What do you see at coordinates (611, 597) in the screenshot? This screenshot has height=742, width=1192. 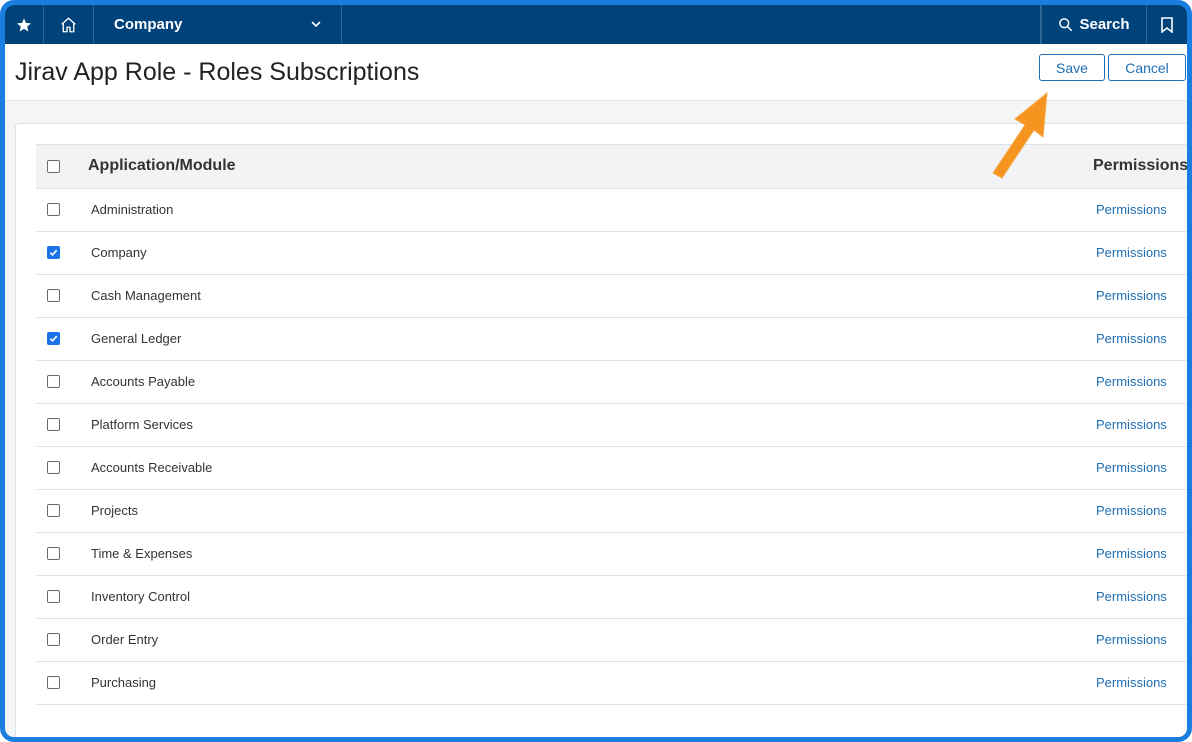 I see `table-row: Inventory Control Permissions` at bounding box center [611, 597].